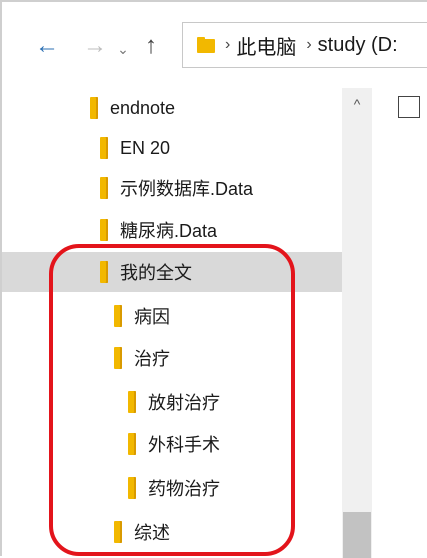 This screenshot has width=427, height=558. What do you see at coordinates (123, 49) in the screenshot?
I see `recent-locations-chevron-icon: ⌄` at bounding box center [123, 49].